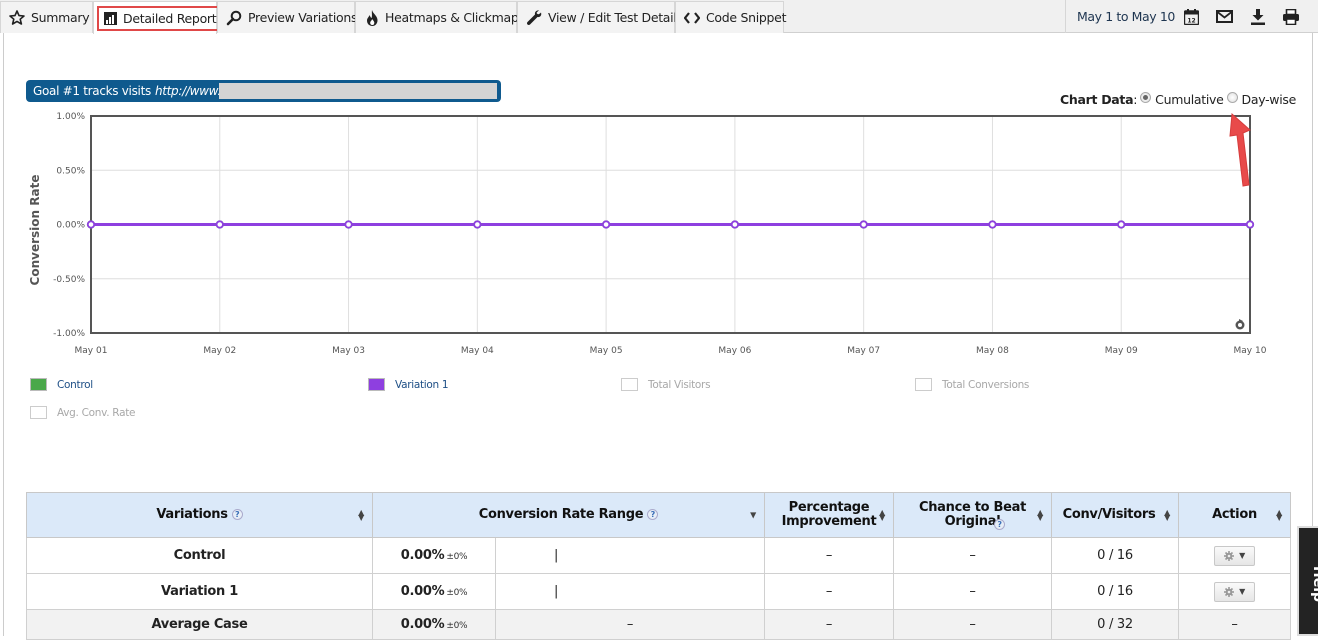  Describe the element at coordinates (568, 515) in the screenshot. I see `header-conversion-rate-range: Conversion Rate Range? ▼` at that location.